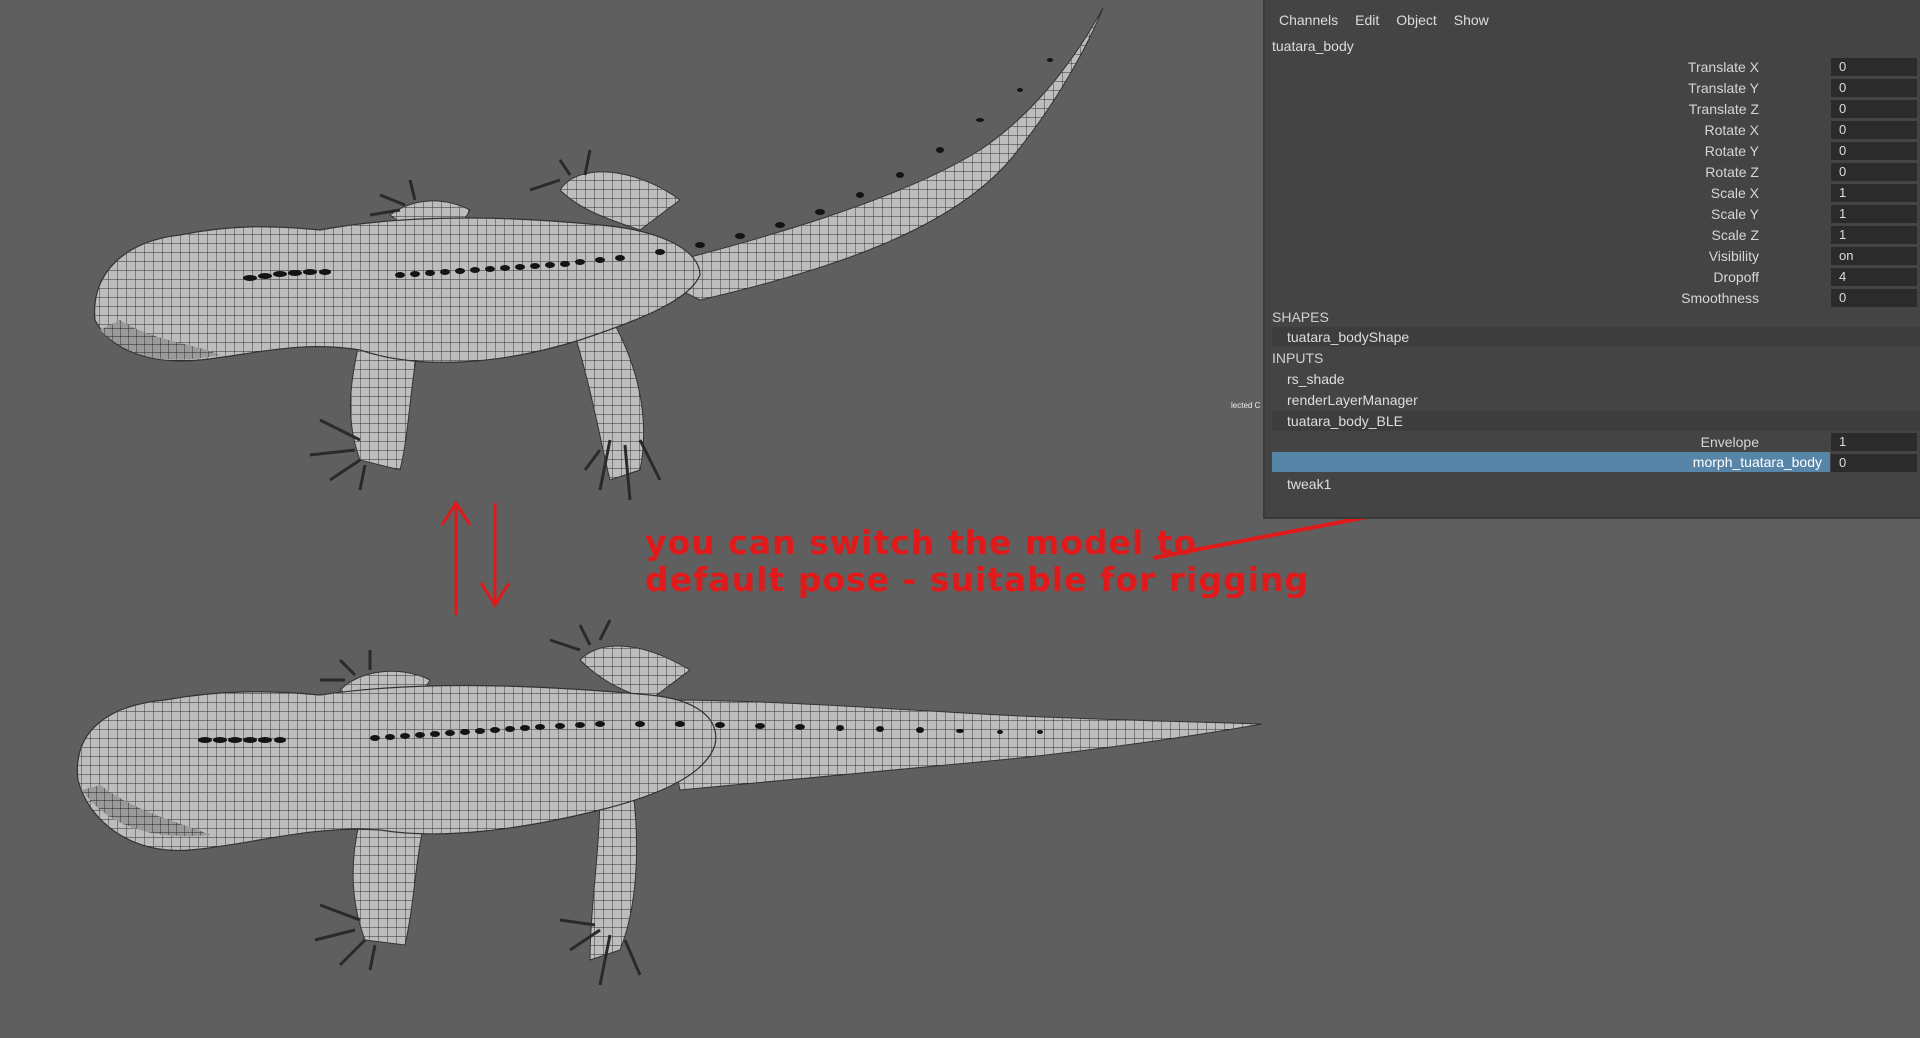 This screenshot has height=1038, width=1920. I want to click on attr-row-dropoff: Dropoff 4, so click(1592, 277).